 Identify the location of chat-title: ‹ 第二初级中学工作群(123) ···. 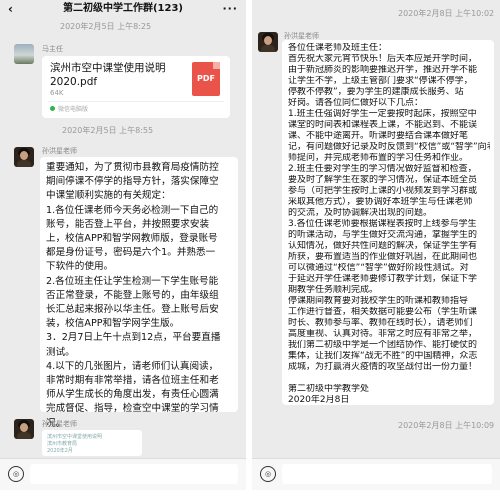
(123, 9).